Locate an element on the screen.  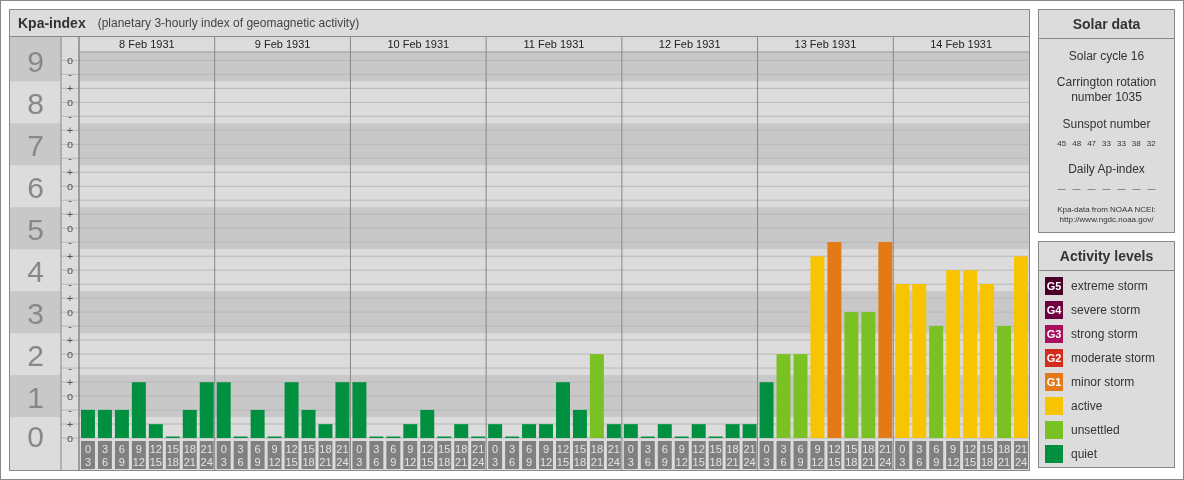
ap-index-title: Daily Ap-index is located at coordinates (1106, 169).